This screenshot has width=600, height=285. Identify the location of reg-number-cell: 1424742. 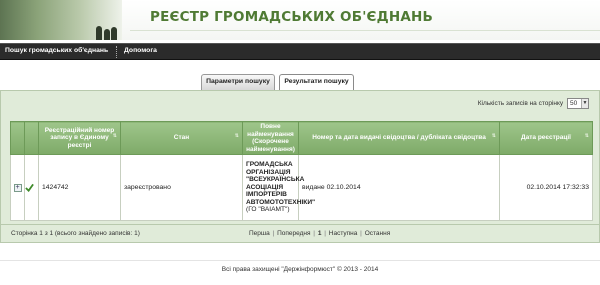
(79, 187).